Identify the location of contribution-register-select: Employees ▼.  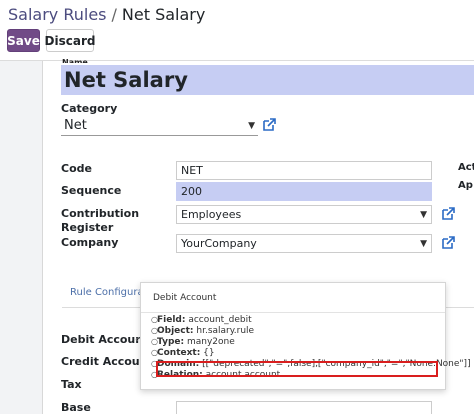
(304, 214).